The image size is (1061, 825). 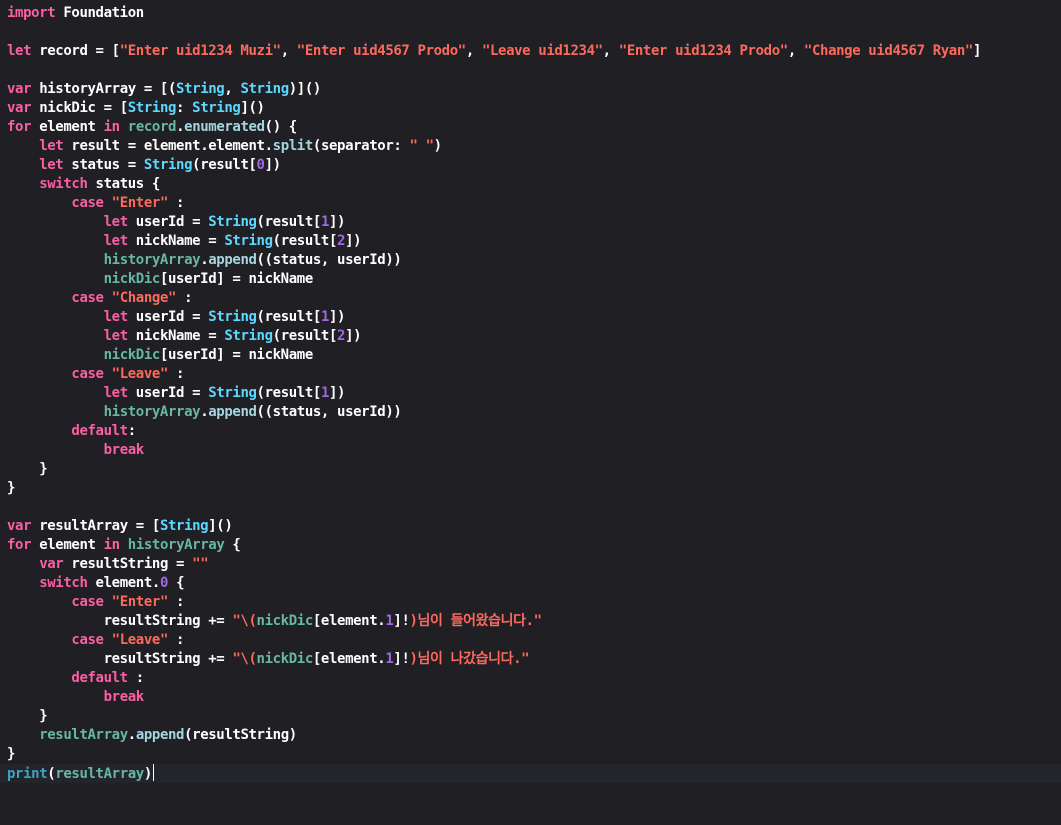 I want to click on code-token-number: 0, so click(x=260, y=165).